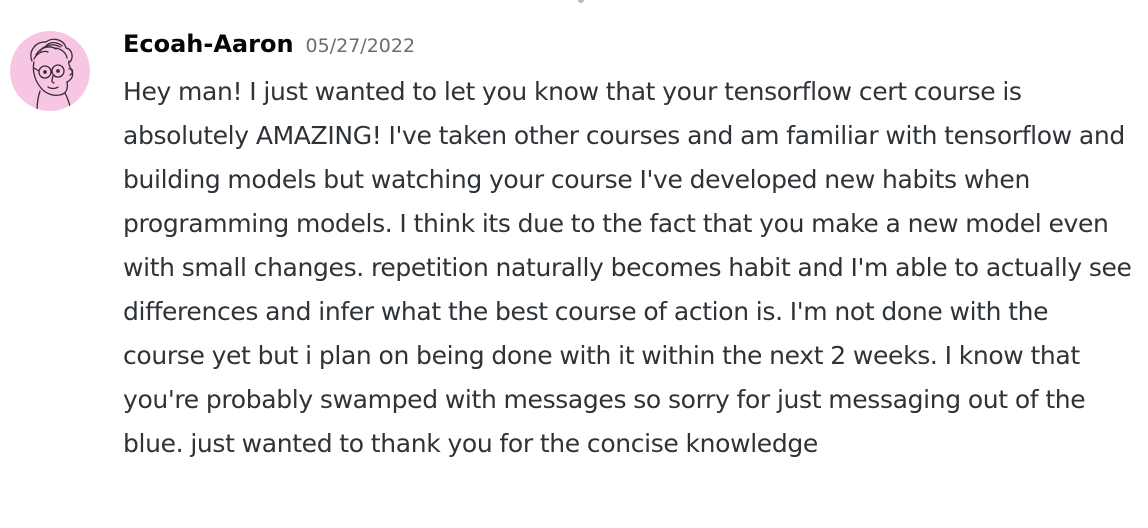  I want to click on avatar, so click(50, 71).